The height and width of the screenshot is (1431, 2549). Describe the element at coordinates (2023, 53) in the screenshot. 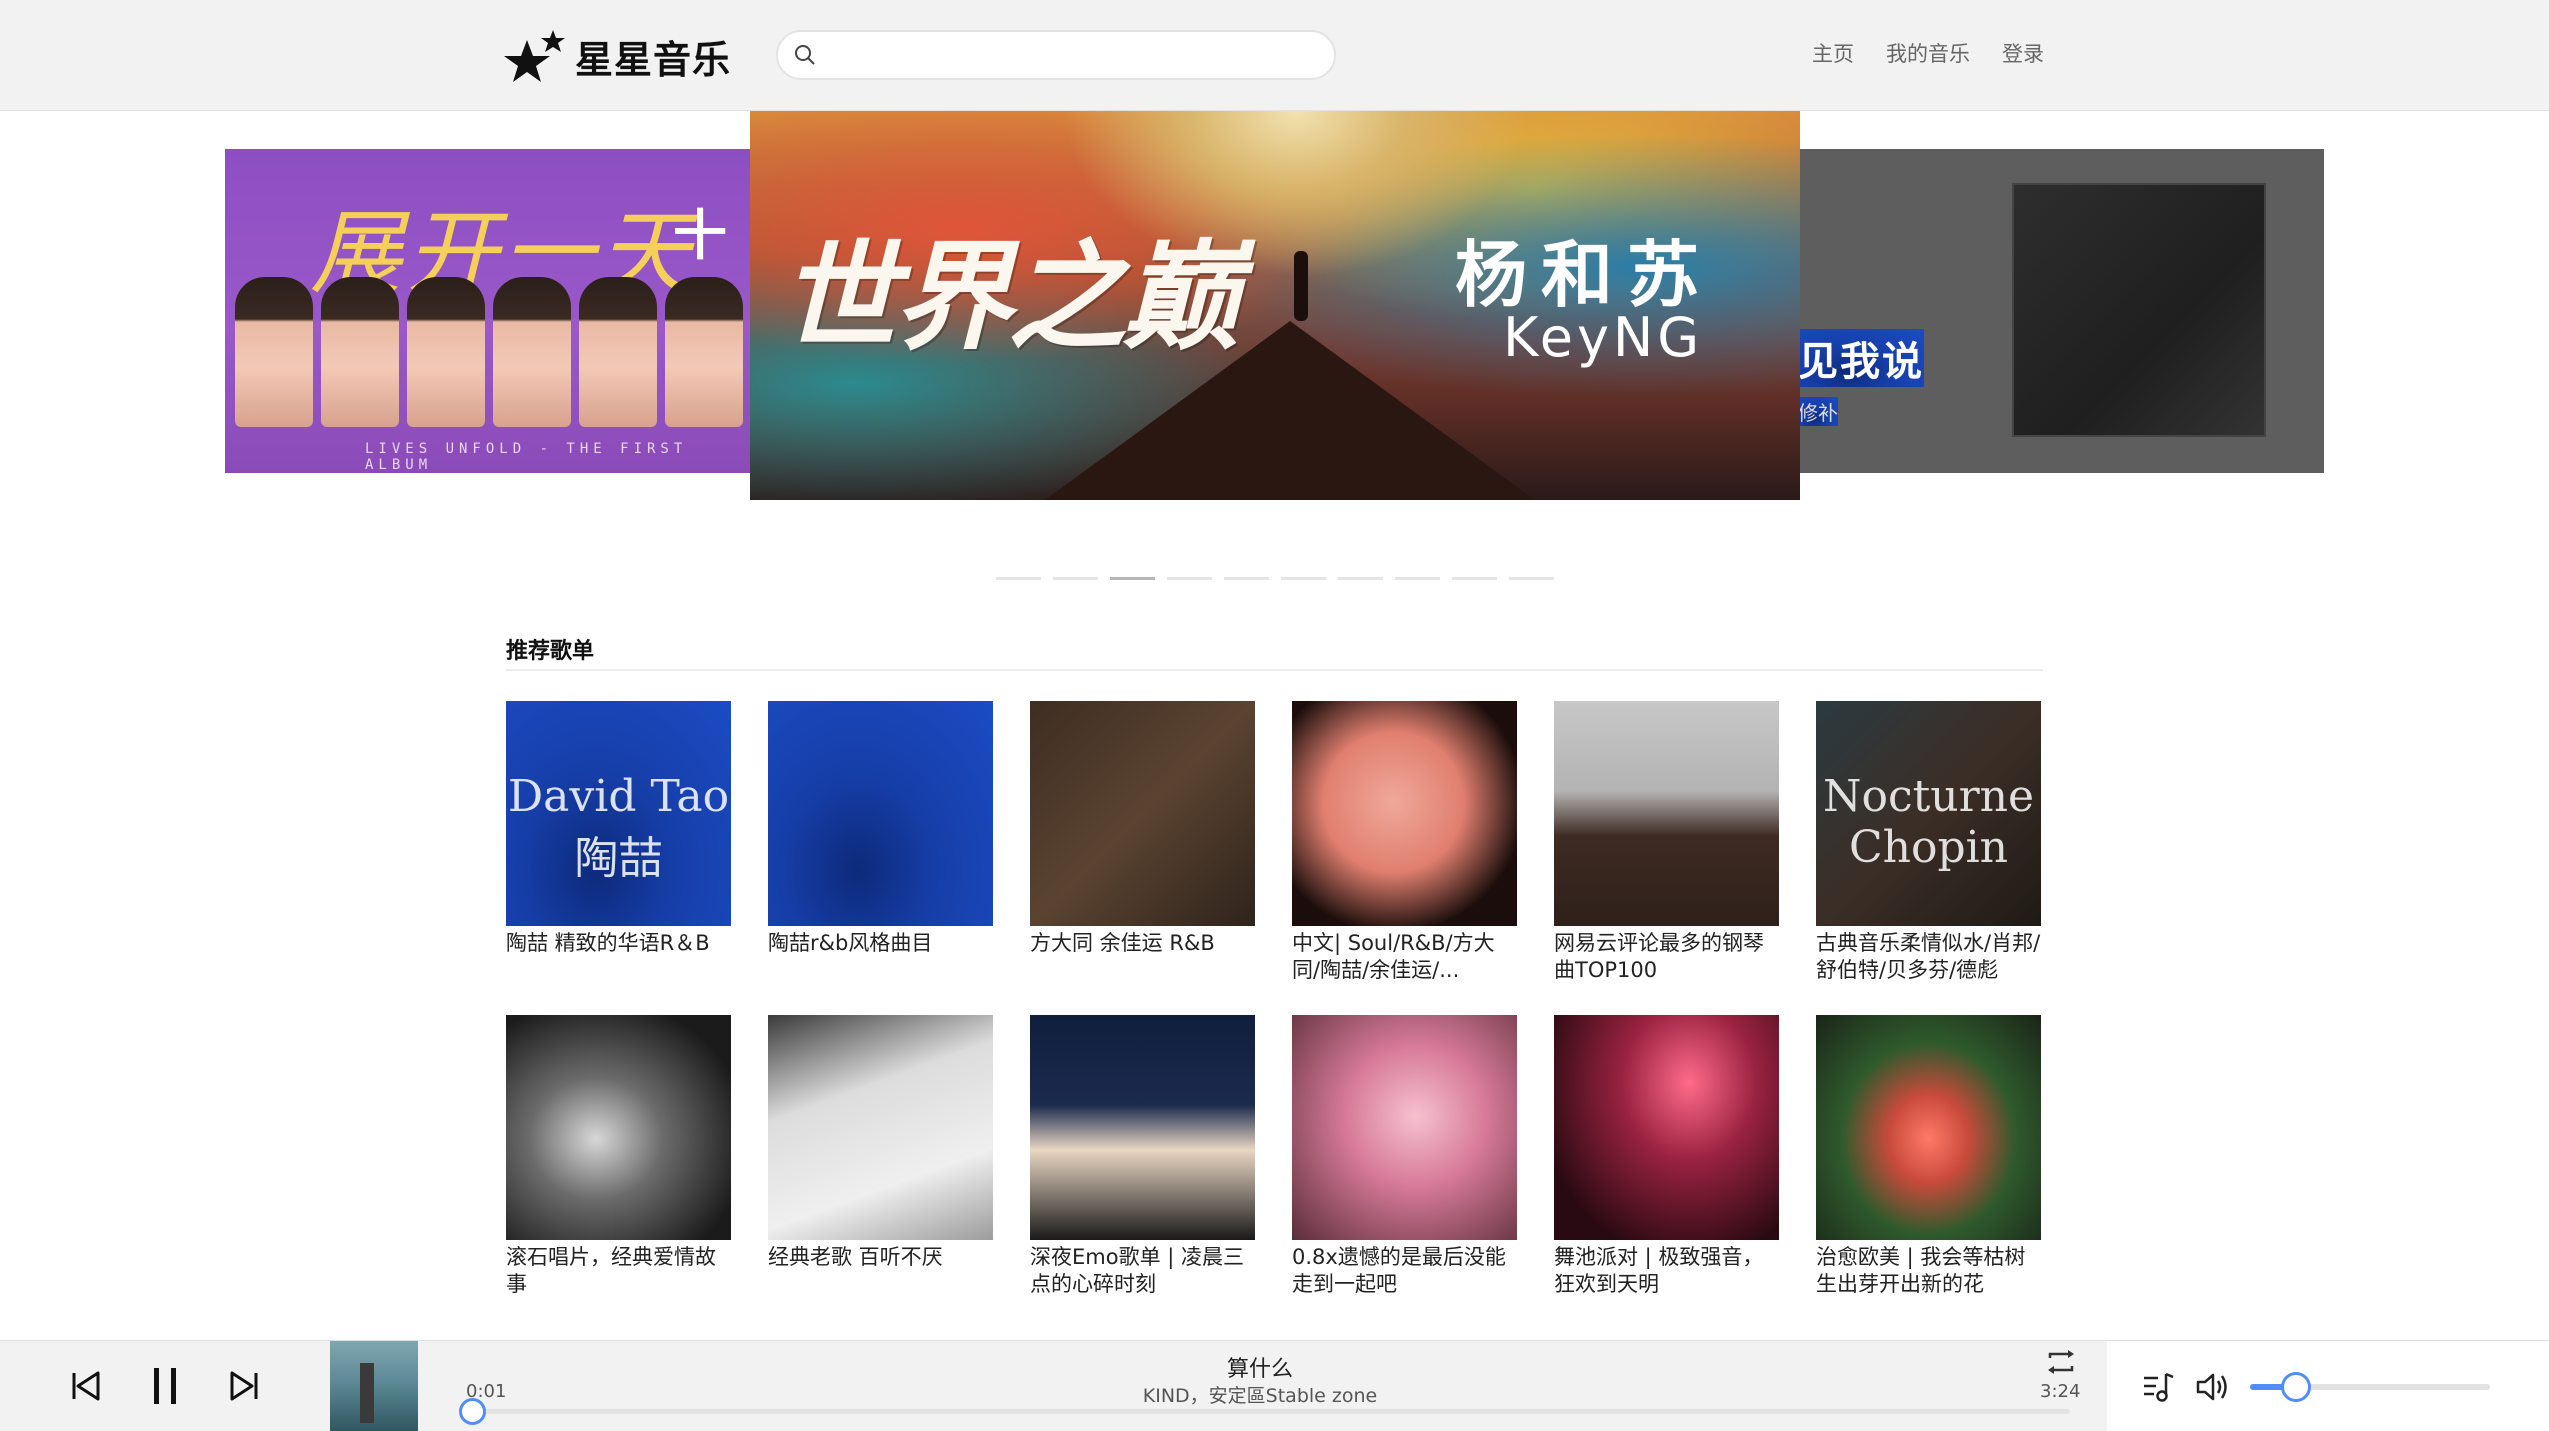

I see `nav-login: 登录` at that location.